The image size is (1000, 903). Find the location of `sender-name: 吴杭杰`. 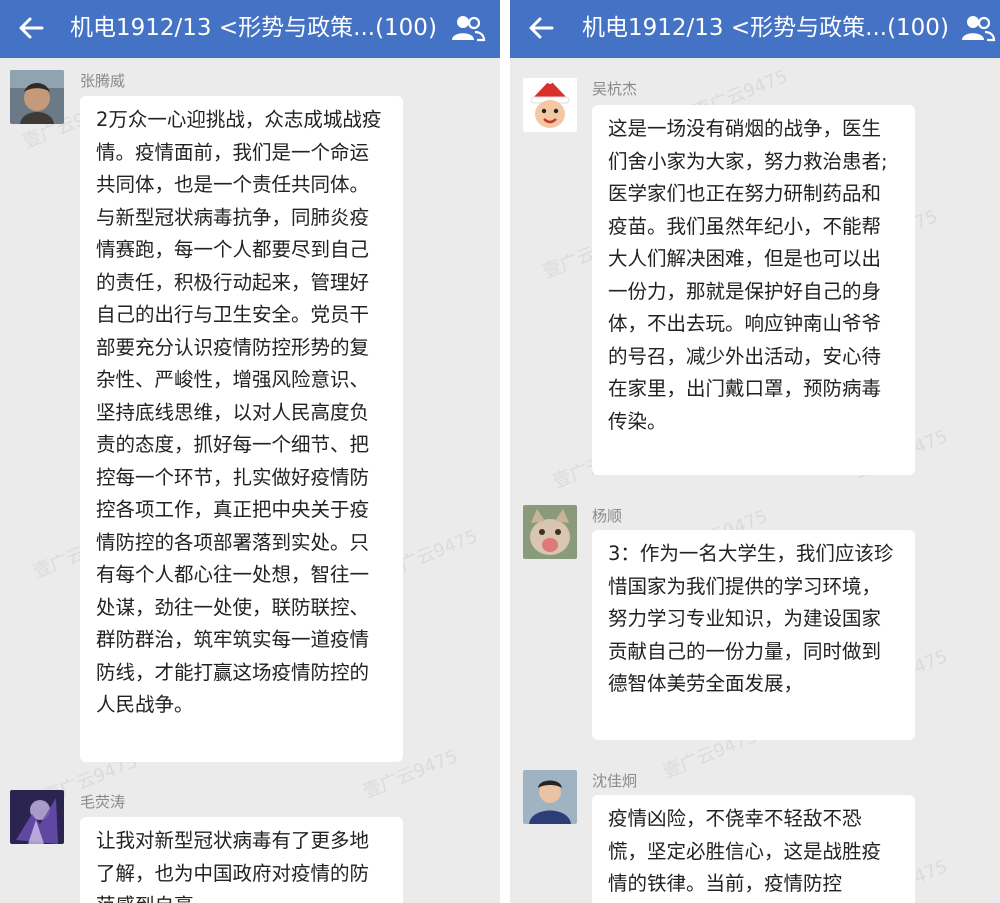

sender-name: 吴杭杰 is located at coordinates (615, 89).